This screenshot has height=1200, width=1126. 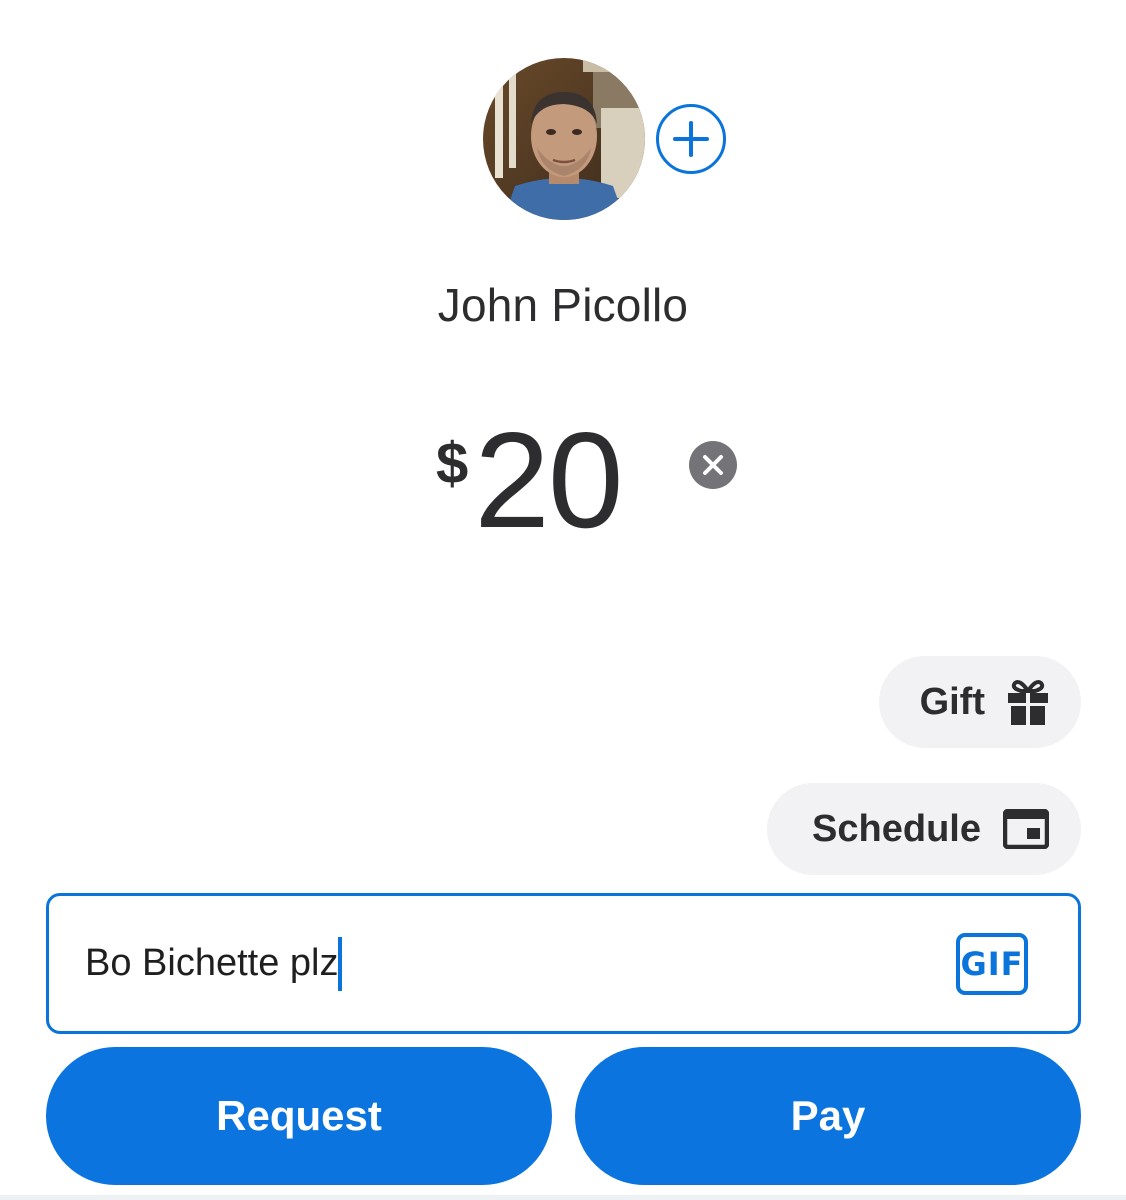 What do you see at coordinates (1026, 829) in the screenshot?
I see `calendar-icon` at bounding box center [1026, 829].